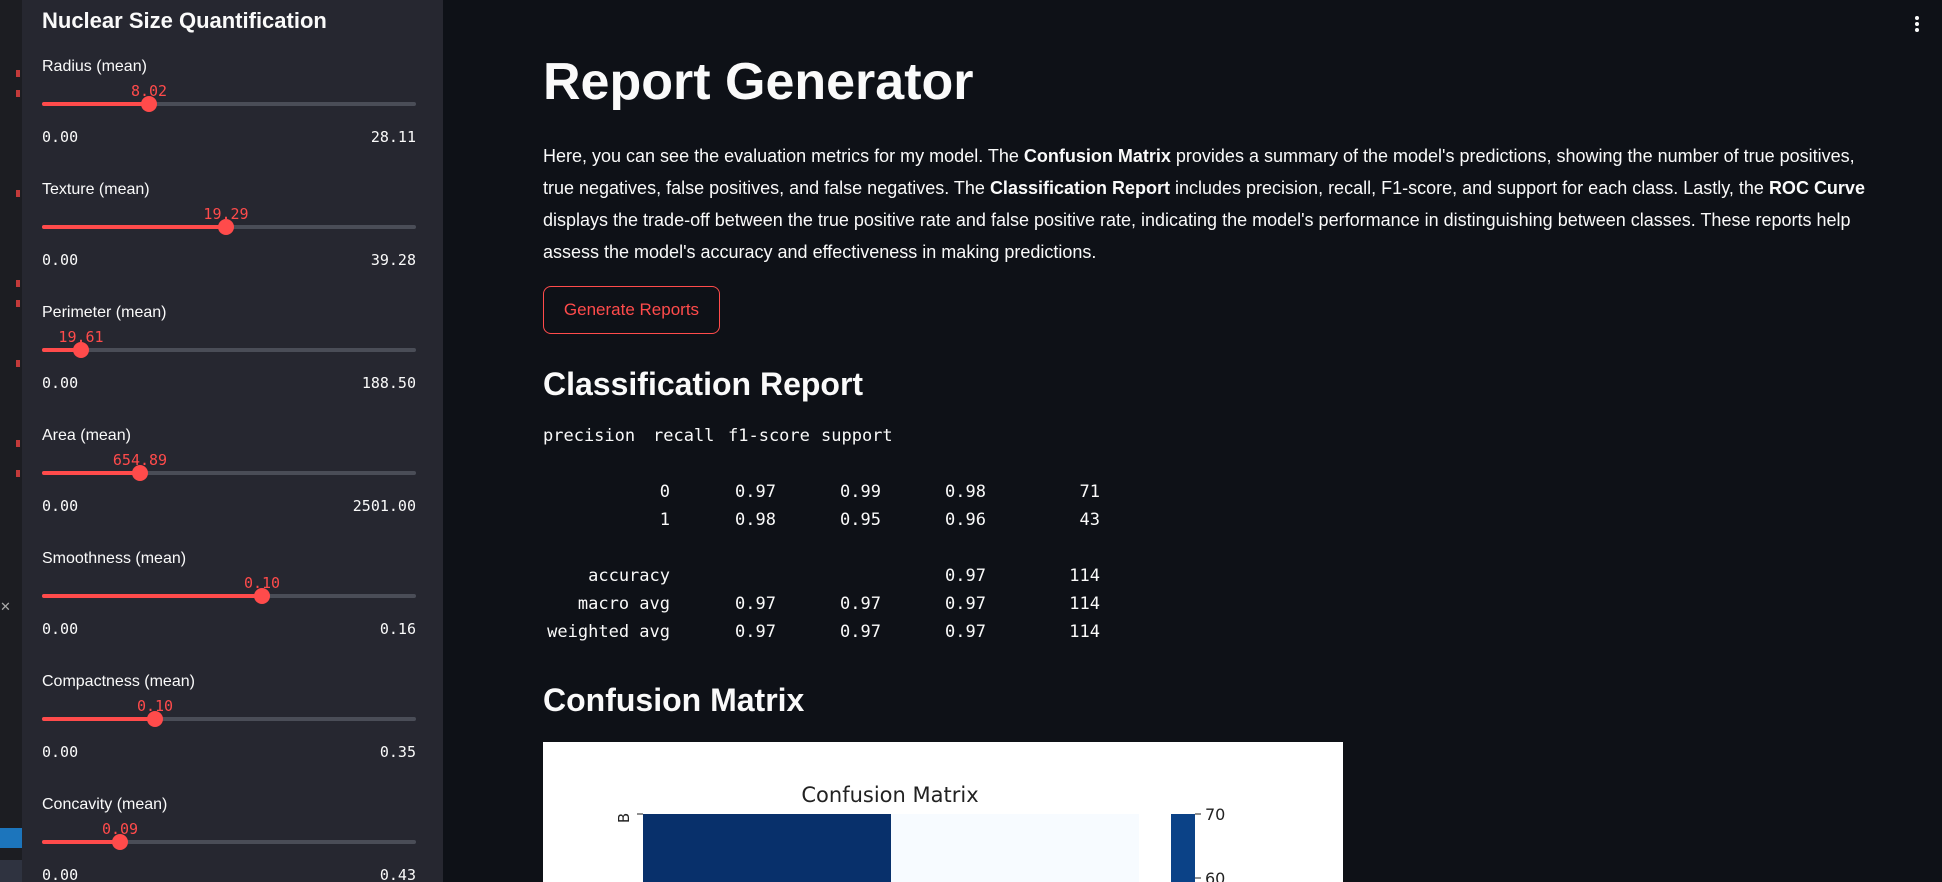 Image resolution: width=1942 pixels, height=882 pixels. What do you see at coordinates (118, 681) in the screenshot?
I see `slider-label: Compactness (mean)` at bounding box center [118, 681].